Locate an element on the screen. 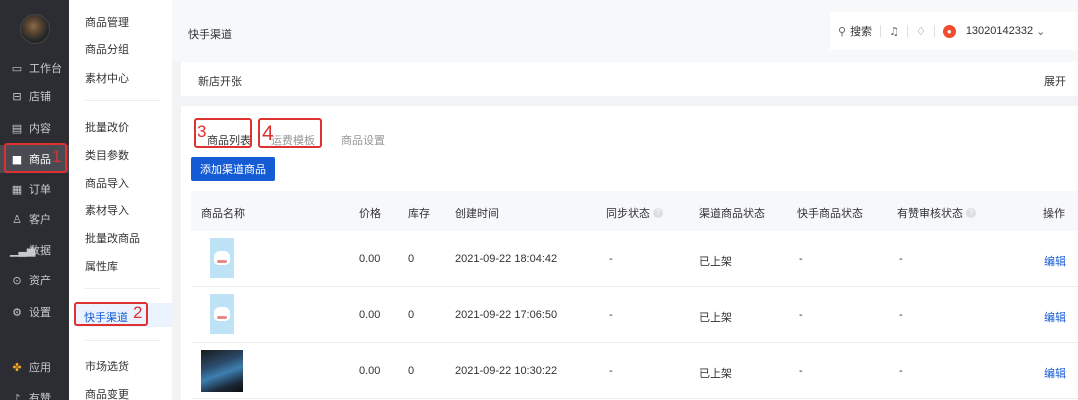 This screenshot has height=400, width=1078. cell-created: 2021-09-22 18:04:42 is located at coordinates (506, 259).